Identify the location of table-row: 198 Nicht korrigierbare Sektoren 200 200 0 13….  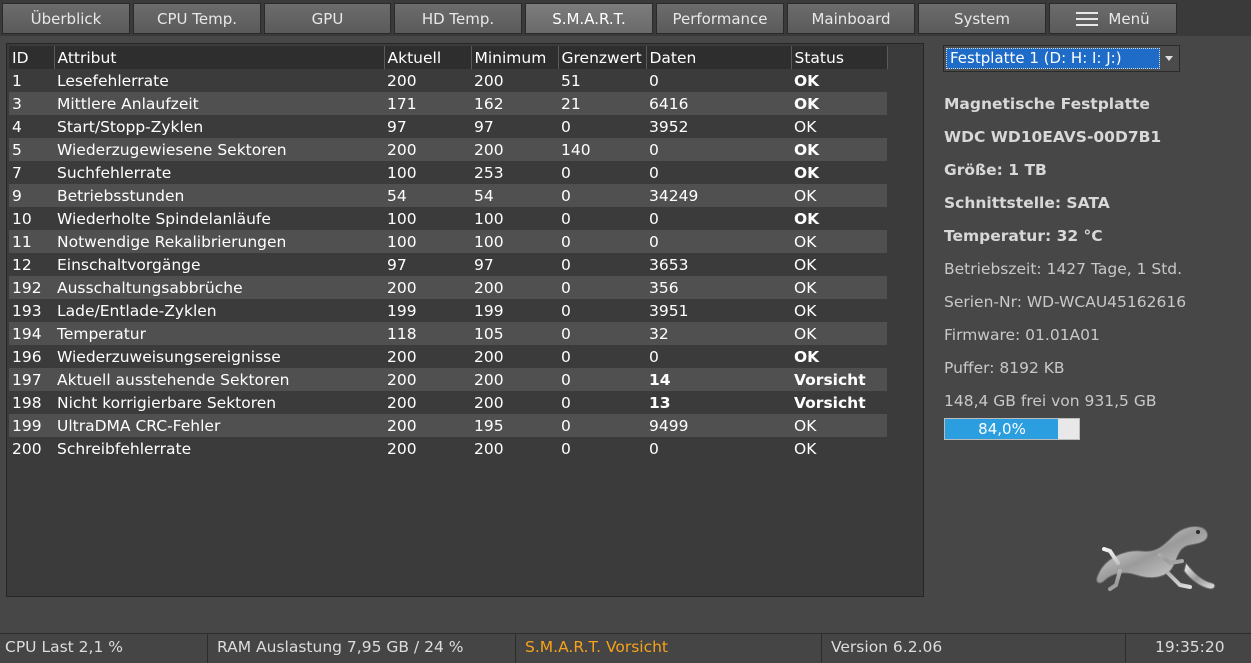
(448, 402).